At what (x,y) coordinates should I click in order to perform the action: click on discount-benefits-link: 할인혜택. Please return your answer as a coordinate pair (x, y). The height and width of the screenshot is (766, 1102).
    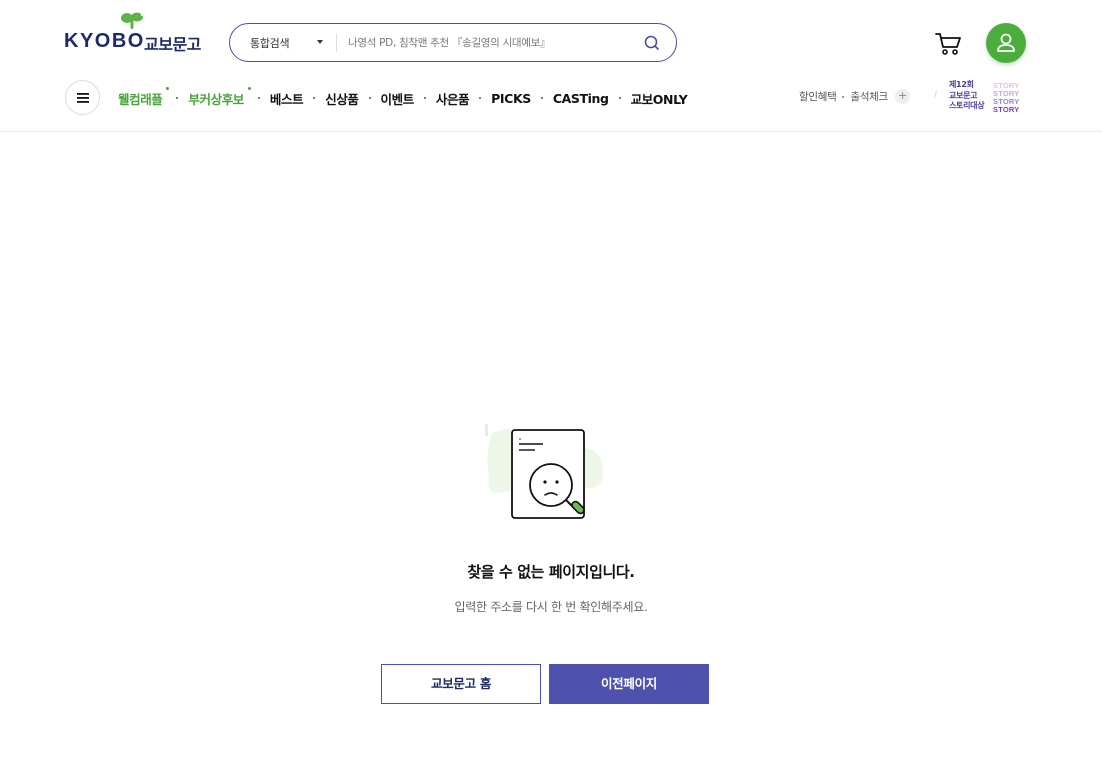
    Looking at the image, I should click on (818, 96).